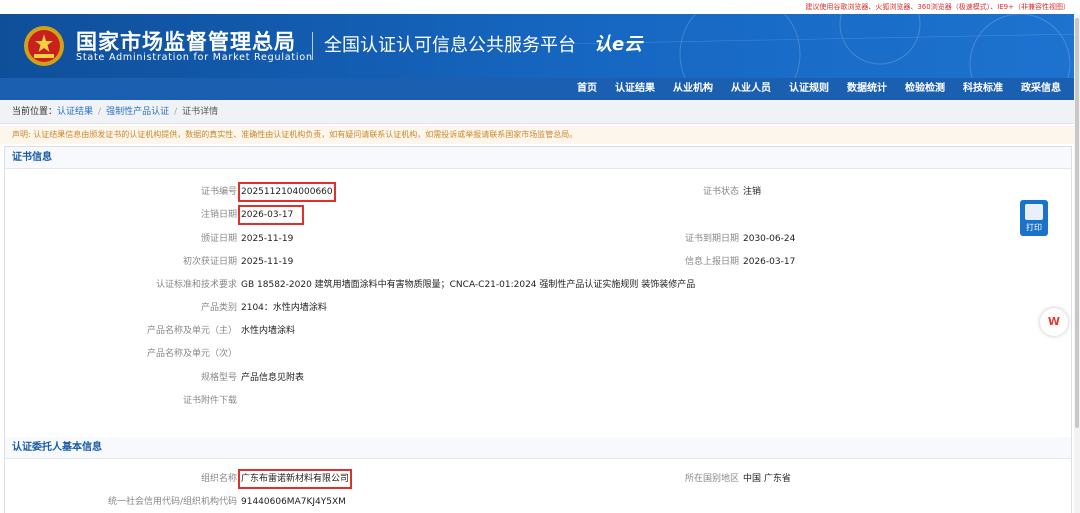 This screenshot has width=1080, height=513. What do you see at coordinates (218, 378) in the screenshot?
I see `model-label: 规格型号` at bounding box center [218, 378].